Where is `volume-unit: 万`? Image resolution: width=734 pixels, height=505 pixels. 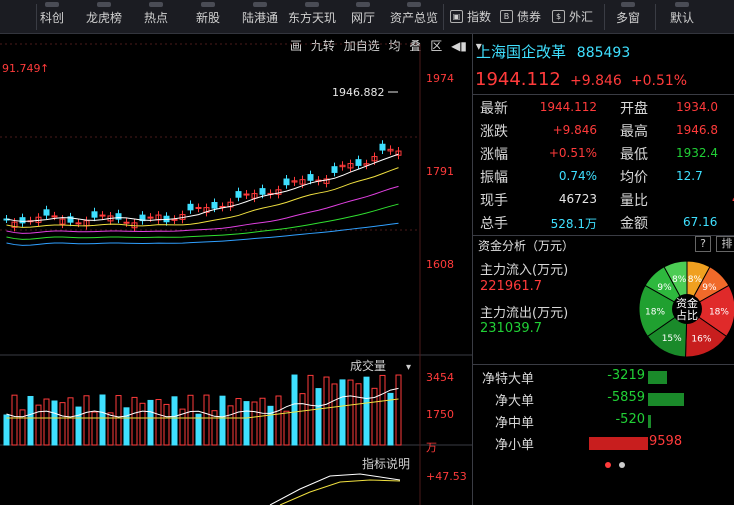 volume-unit: 万 is located at coordinates (431, 447).